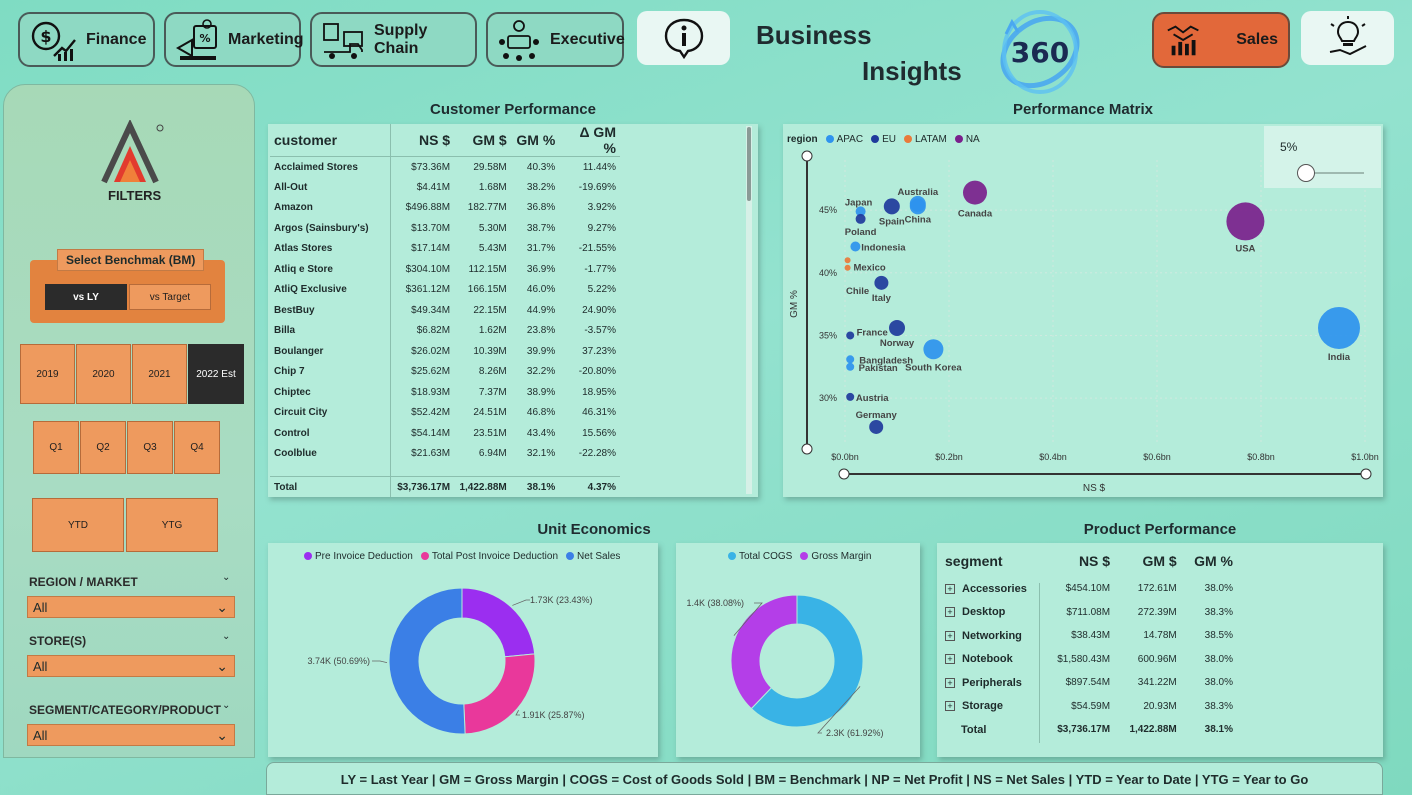  What do you see at coordinates (445, 290) in the screenshot?
I see `table-row: AtliQ Exclusive $361.12M 166.15M 46.0% 5.22%` at bounding box center [445, 290].